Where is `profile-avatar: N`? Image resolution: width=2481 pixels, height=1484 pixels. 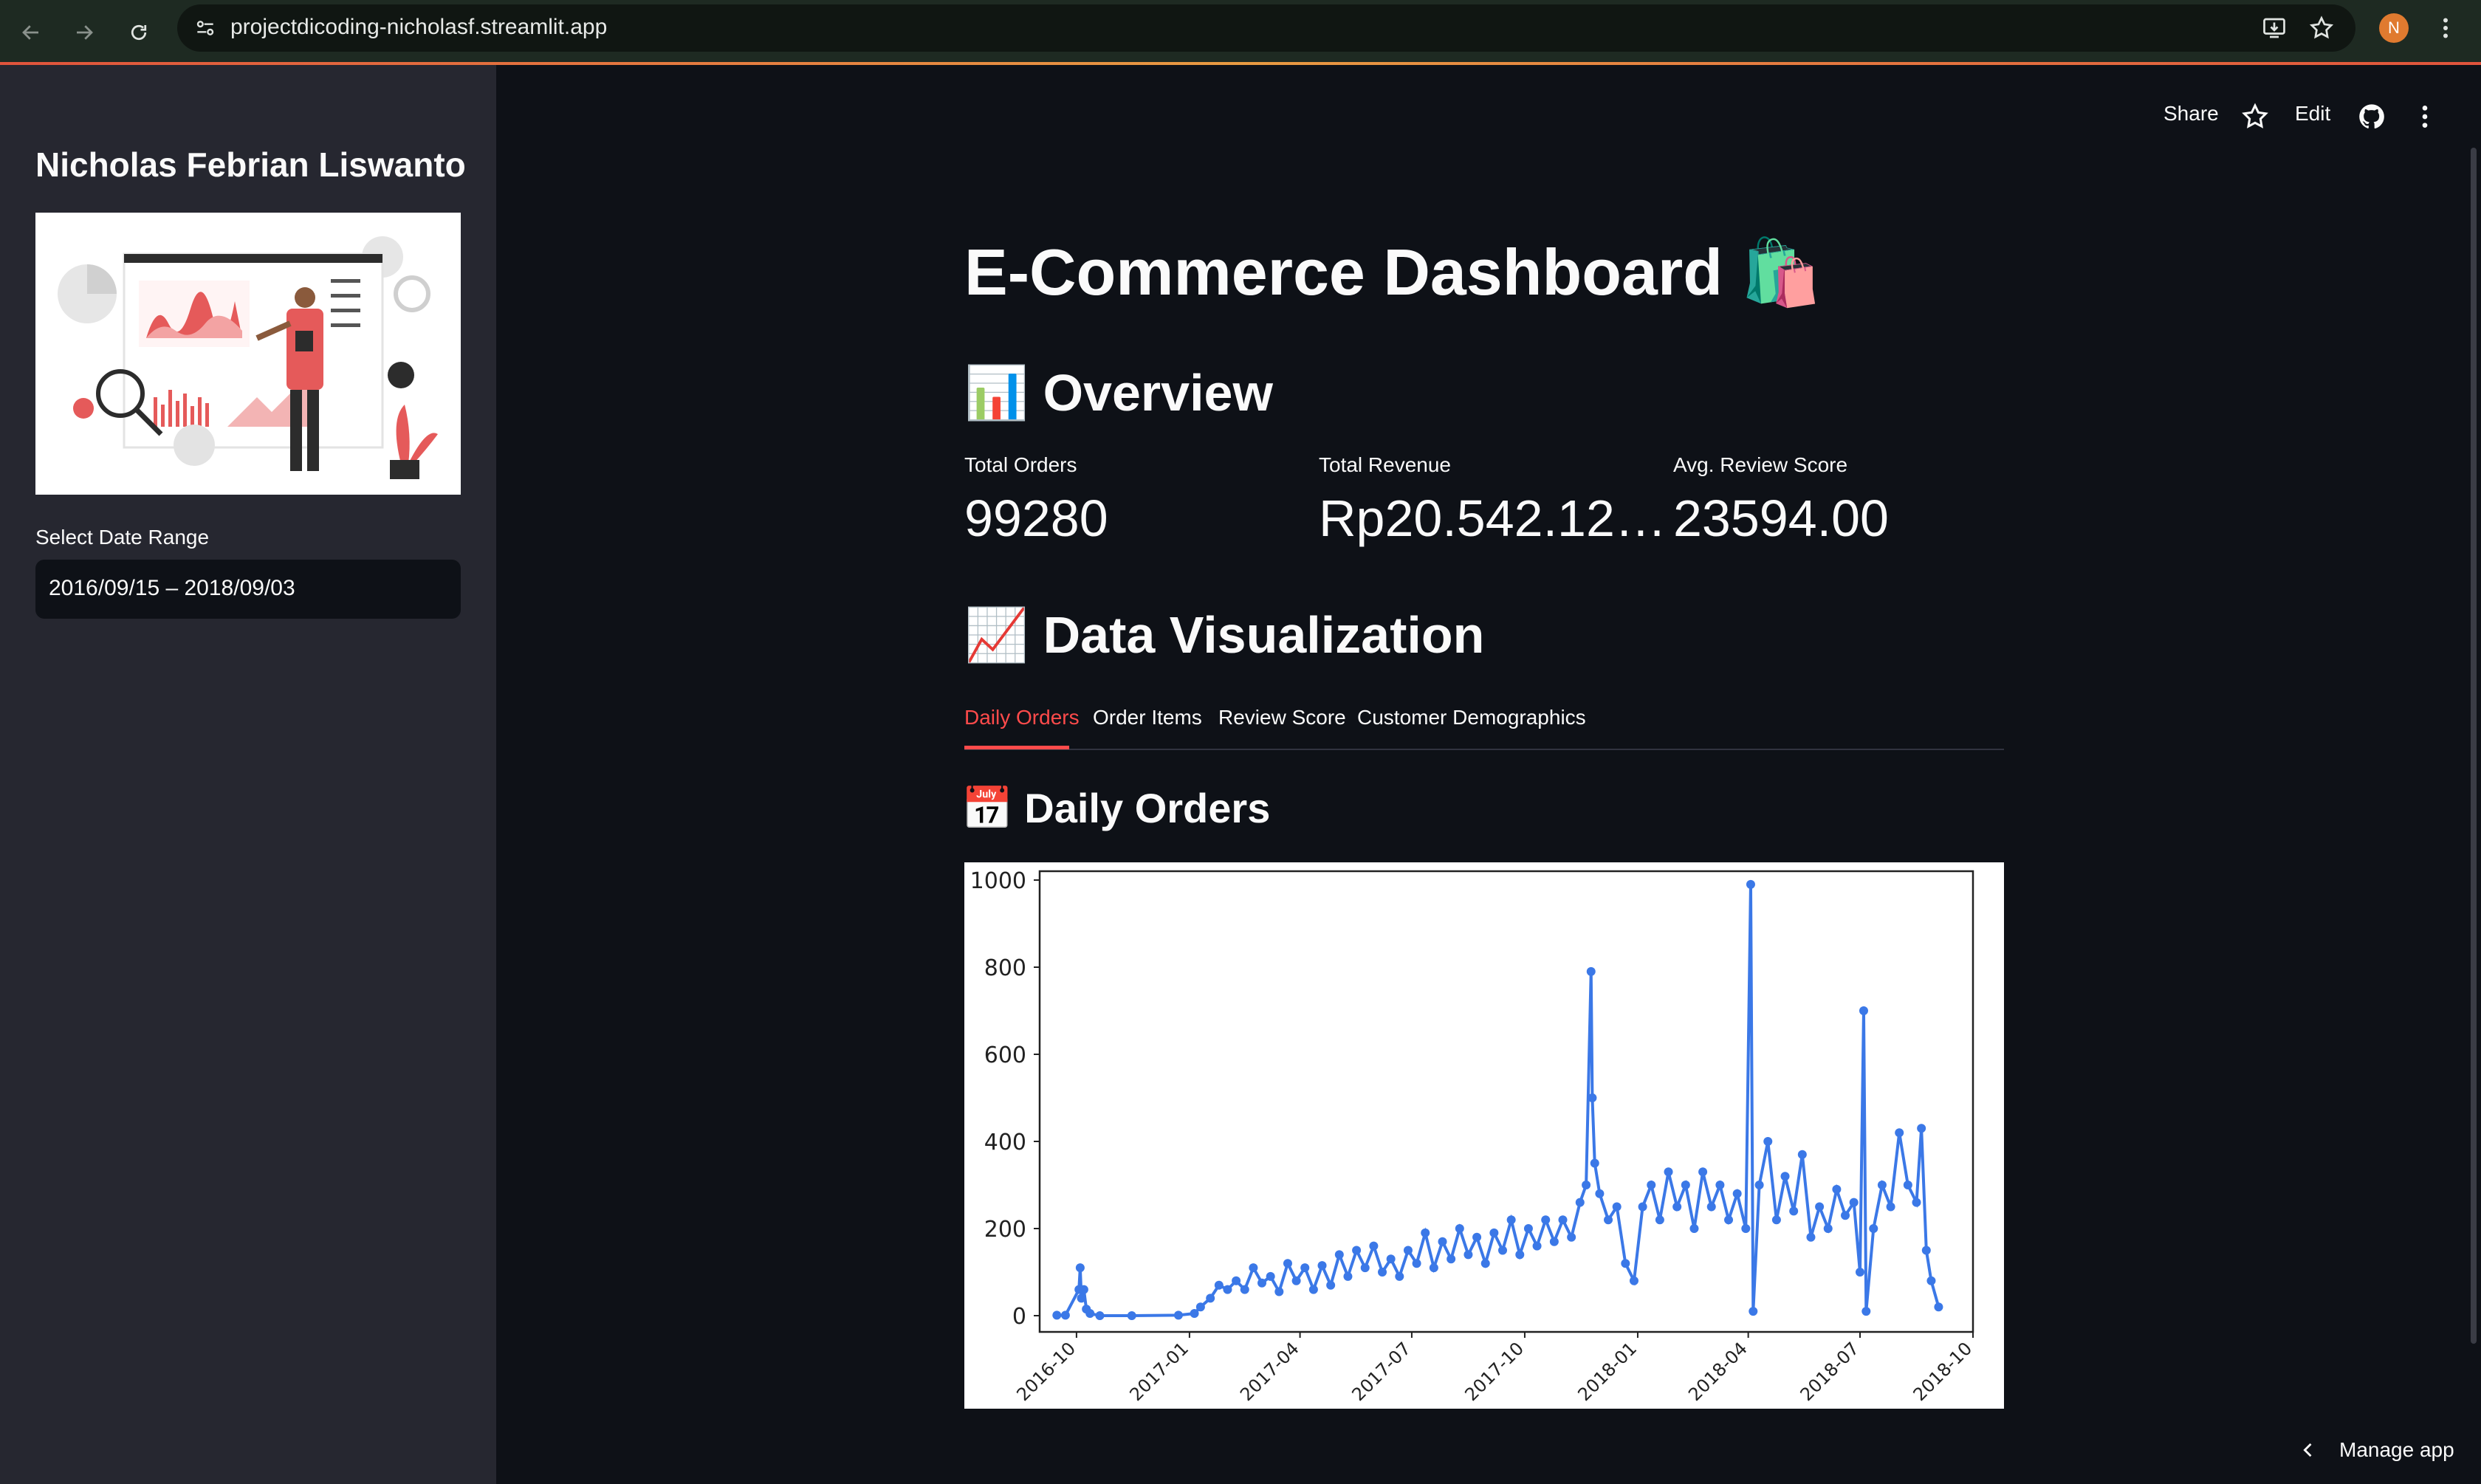 profile-avatar: N is located at coordinates (2394, 28).